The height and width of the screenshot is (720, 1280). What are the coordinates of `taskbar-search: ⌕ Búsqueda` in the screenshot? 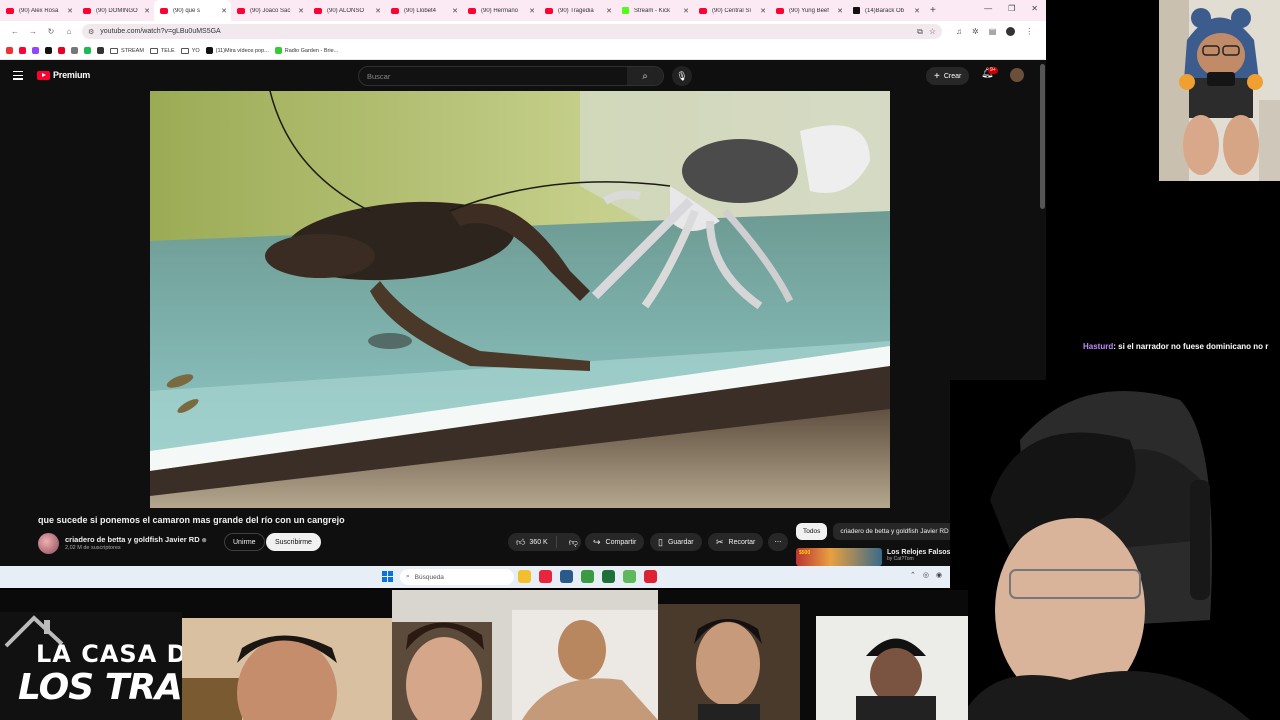 It's located at (457, 577).